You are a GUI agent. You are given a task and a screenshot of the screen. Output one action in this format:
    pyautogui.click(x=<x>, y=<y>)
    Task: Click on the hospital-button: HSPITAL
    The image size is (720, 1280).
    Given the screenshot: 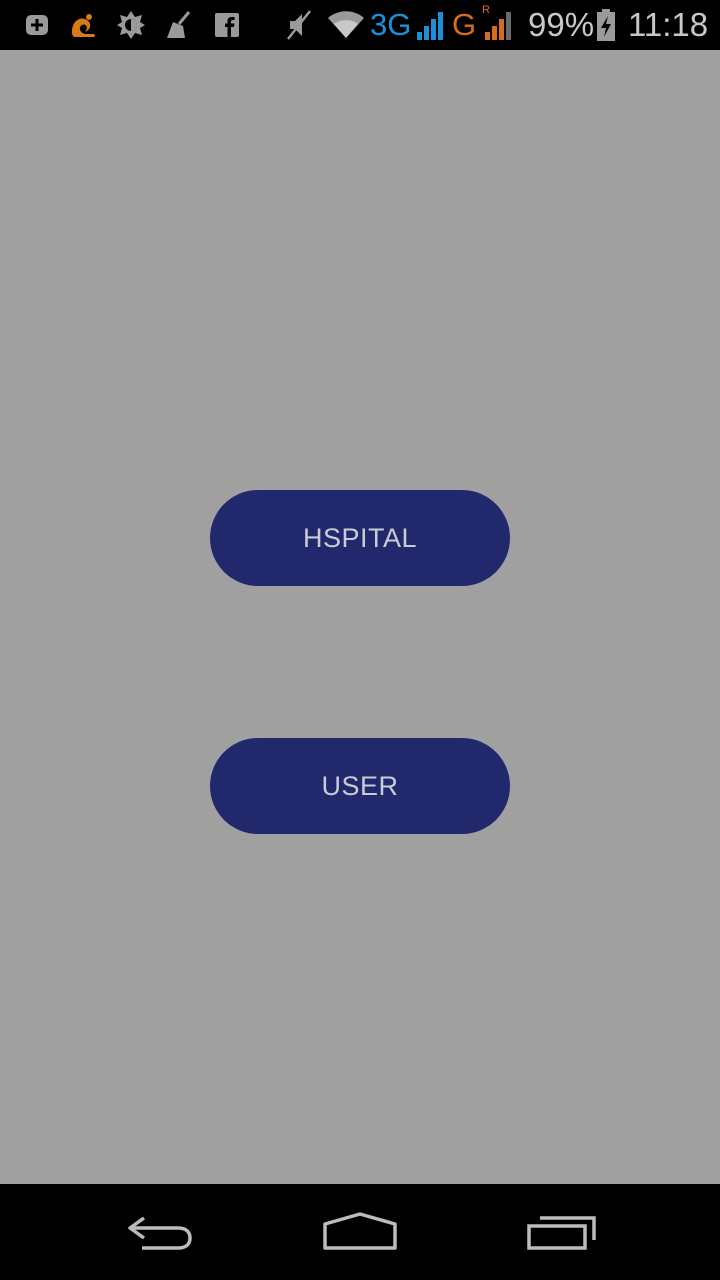 What is the action you would take?
    pyautogui.click(x=360, y=538)
    